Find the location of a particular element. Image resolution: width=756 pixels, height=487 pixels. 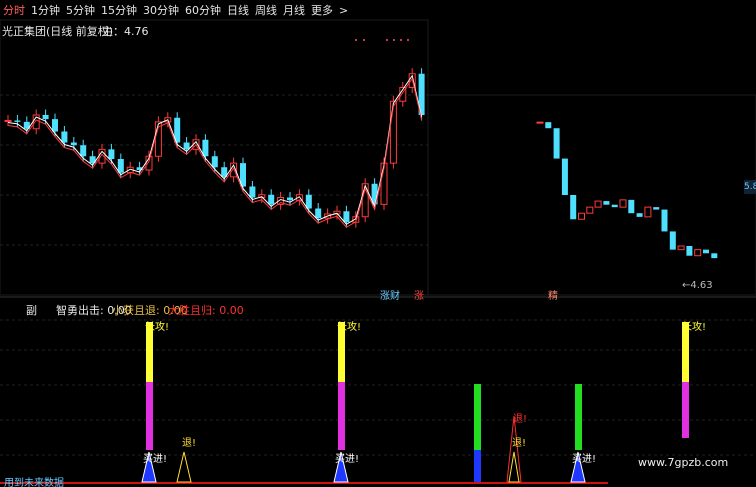

signal-buy-3: 买进! is located at coordinates (584, 459).